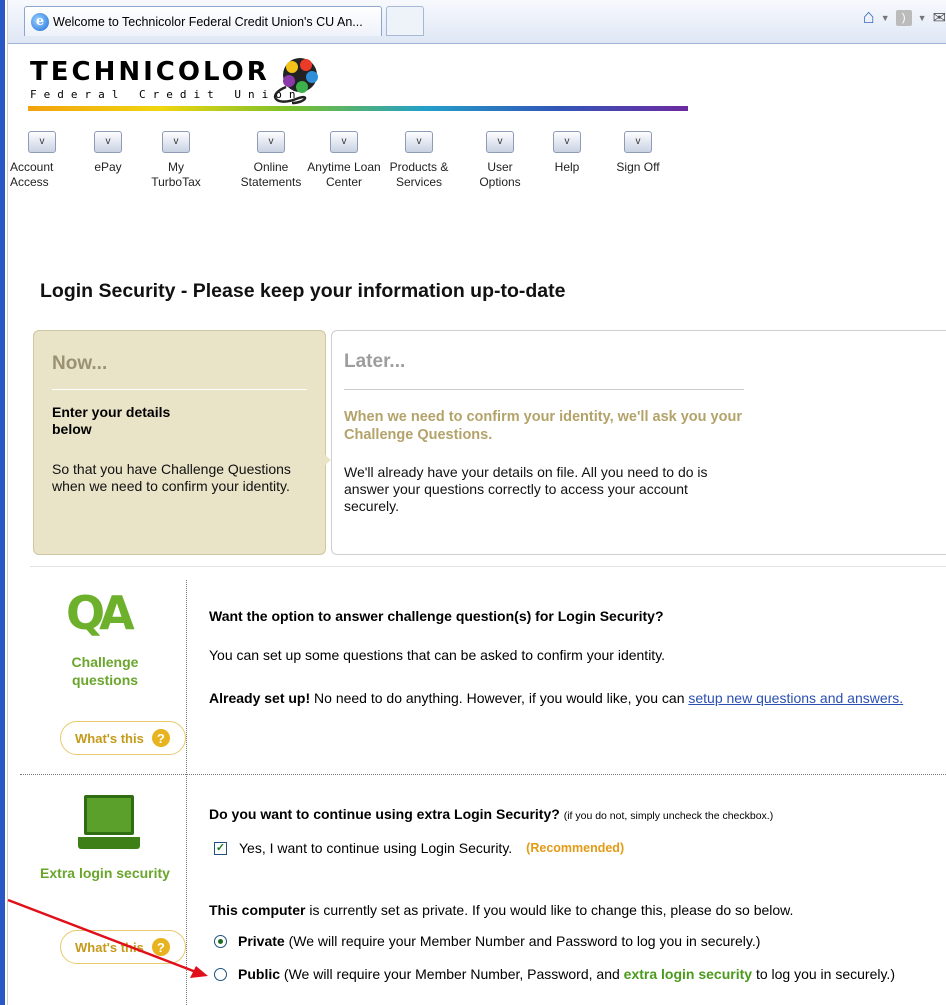 The image size is (946, 1005). Describe the element at coordinates (688, 974) in the screenshot. I see `public-highlight: extra login security` at that location.